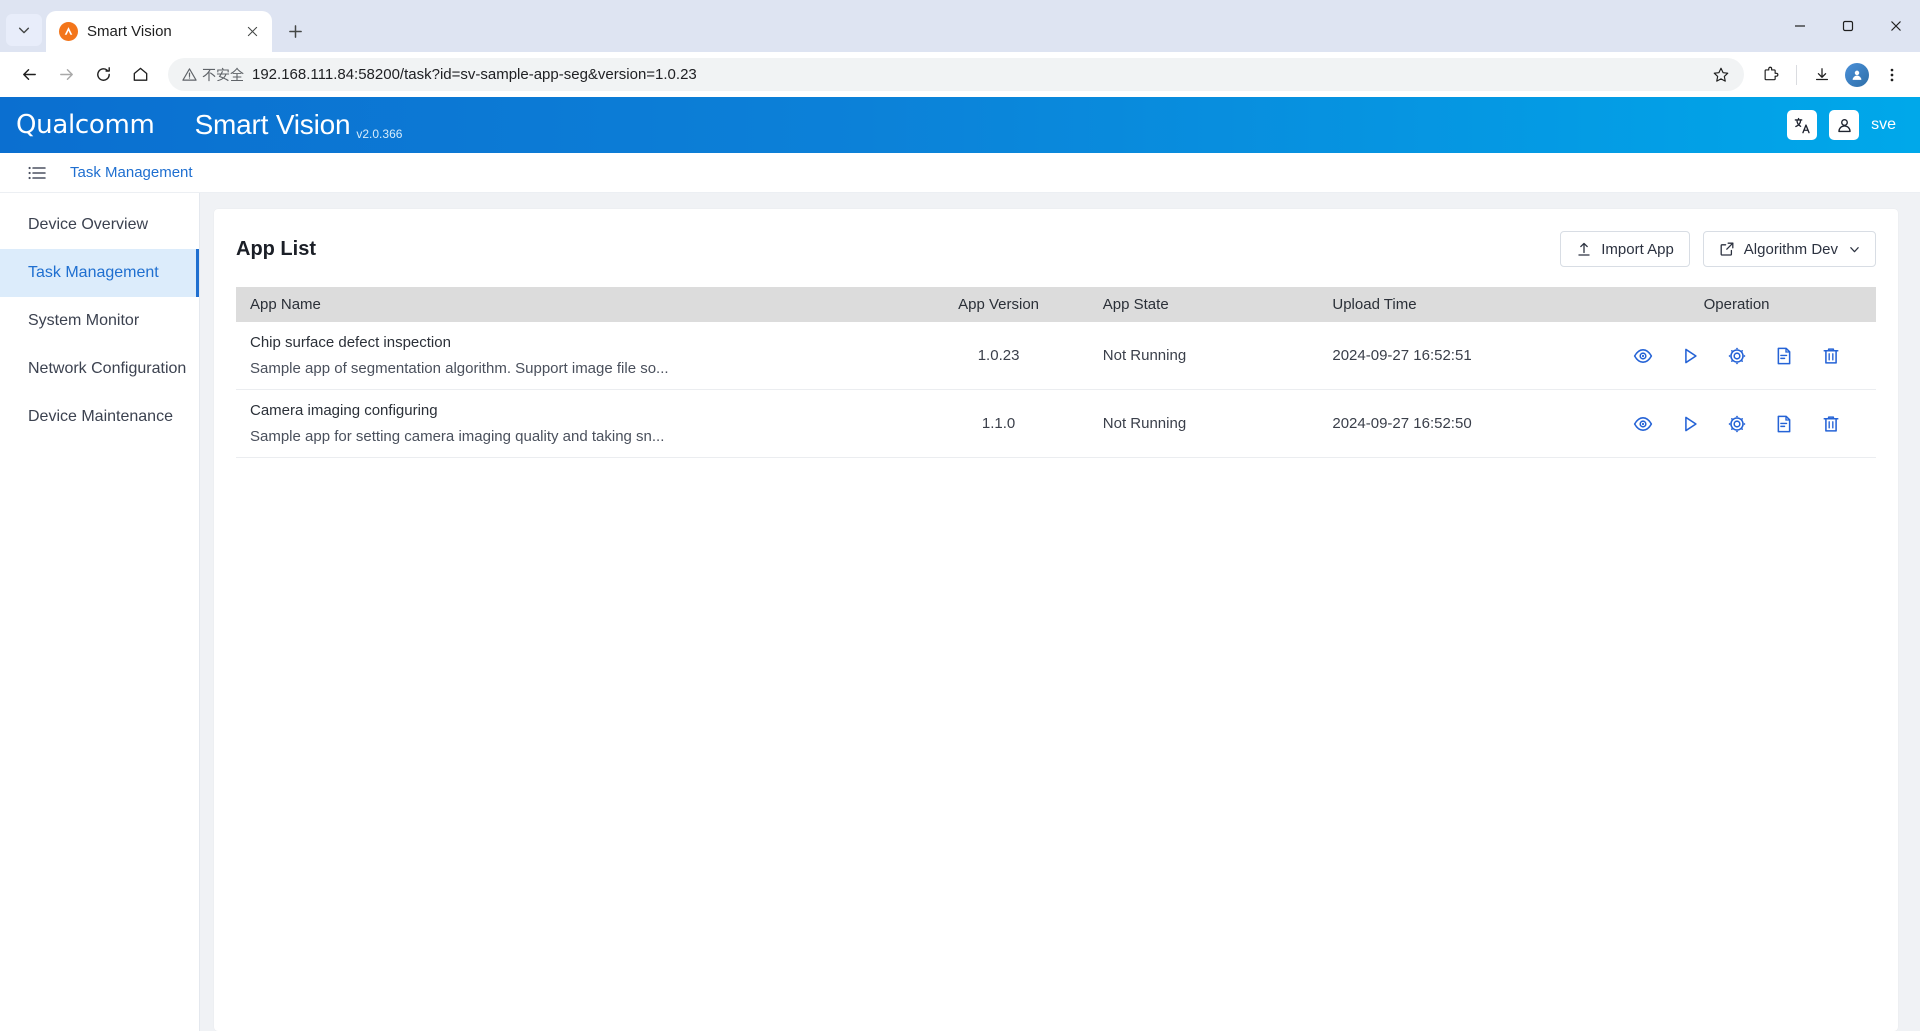 This screenshot has width=1920, height=1032. What do you see at coordinates (1056, 249) in the screenshot?
I see `card-header: App List Import App Algorithm Dev` at bounding box center [1056, 249].